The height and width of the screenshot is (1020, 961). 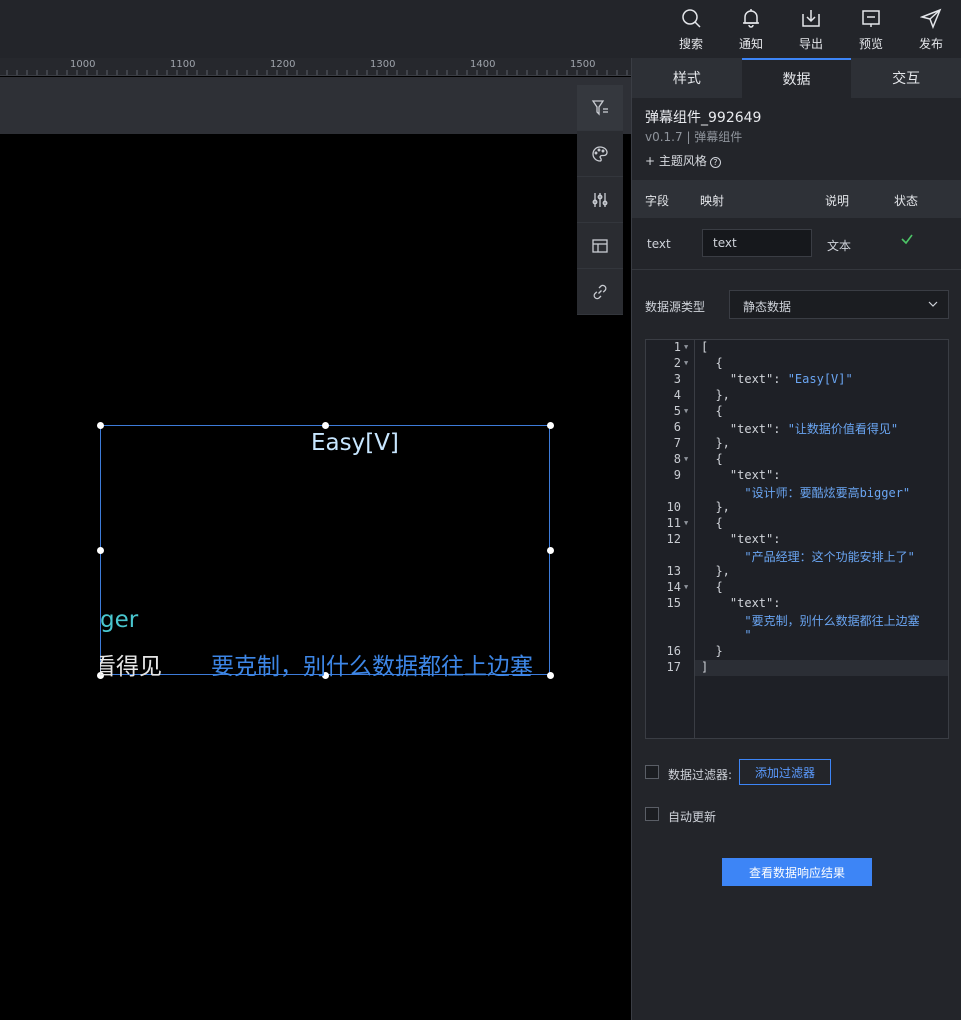 I want to click on preview-button: 预览, so click(x=871, y=29).